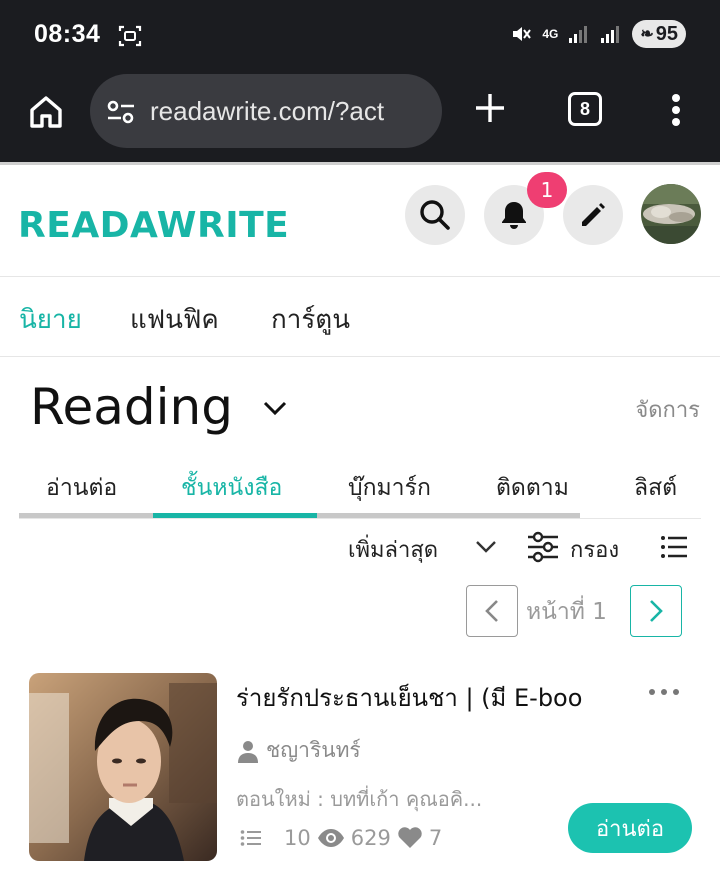 The image size is (720, 884). Describe the element at coordinates (594, 549) in the screenshot. I see `filter-button: กรอง` at that location.